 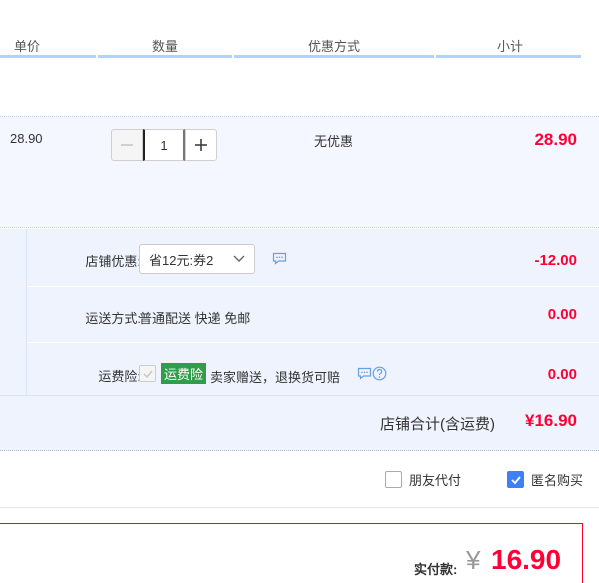 I want to click on payment-label: 实付款:, so click(x=436, y=569).